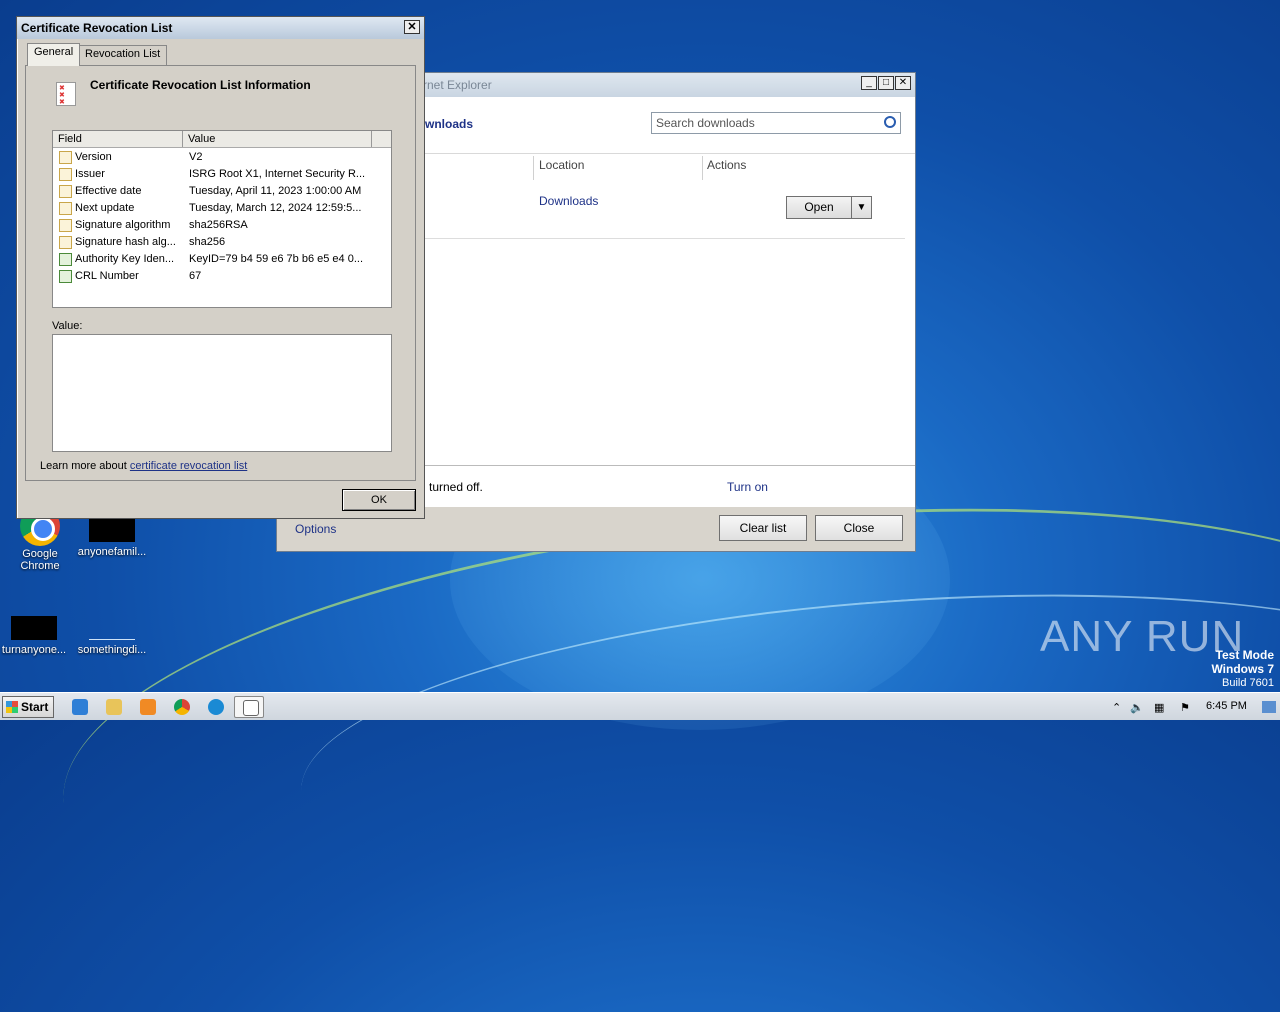 The image size is (1280, 1012). Describe the element at coordinates (1244, 655) in the screenshot. I see `test-mode-line: Test Mode` at that location.